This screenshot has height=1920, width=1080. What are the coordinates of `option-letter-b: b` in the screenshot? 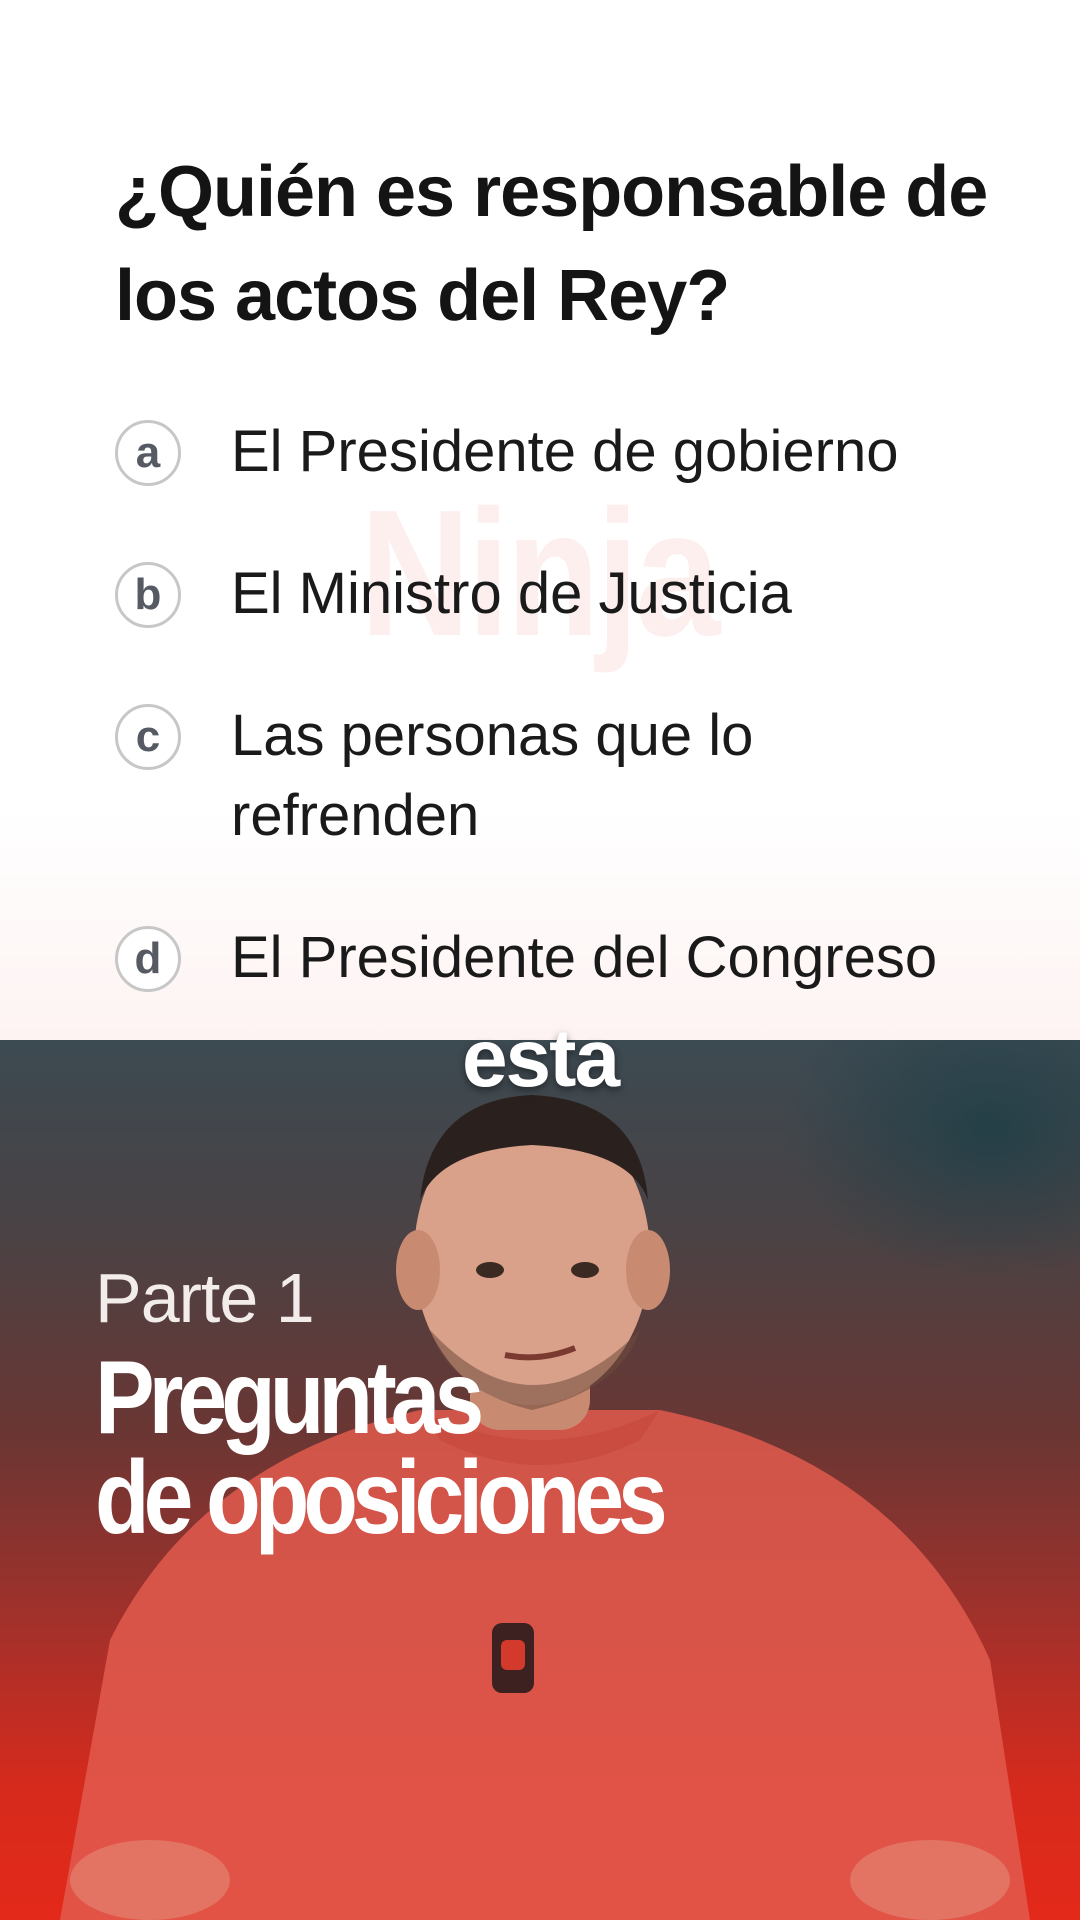 It's located at (148, 595).